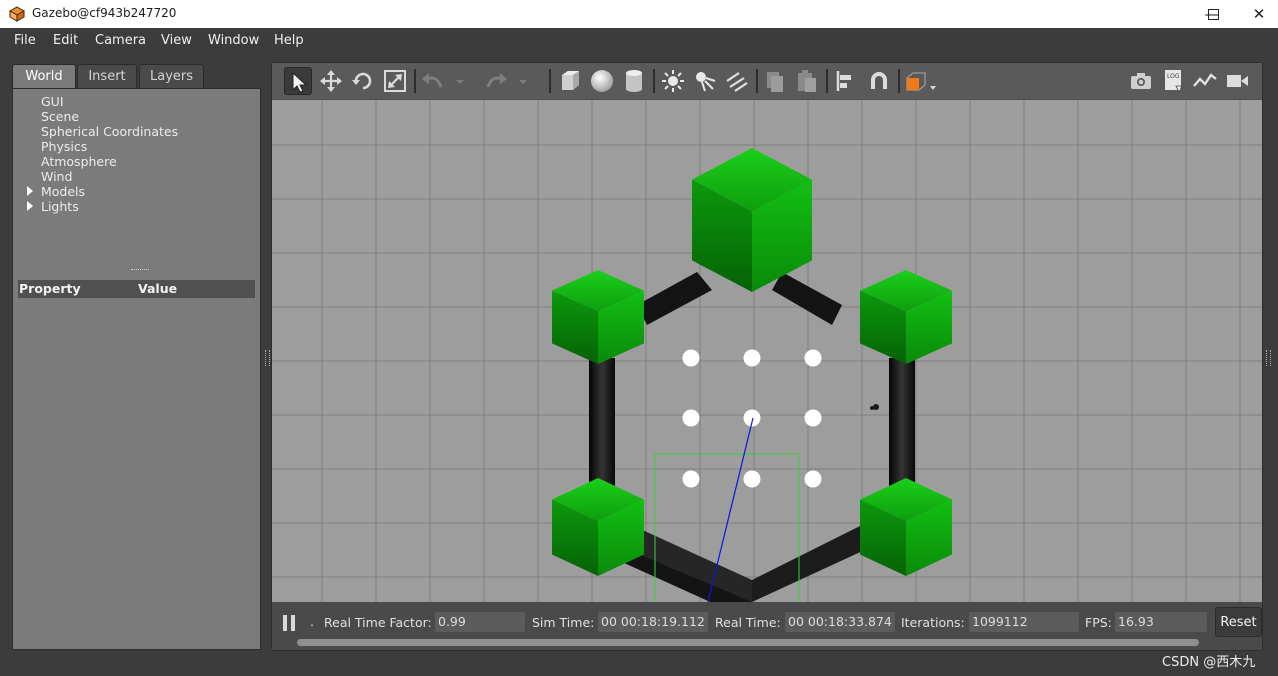 This screenshot has width=1278, height=676. Describe the element at coordinates (233, 40) in the screenshot. I see `menu-window: Window` at that location.